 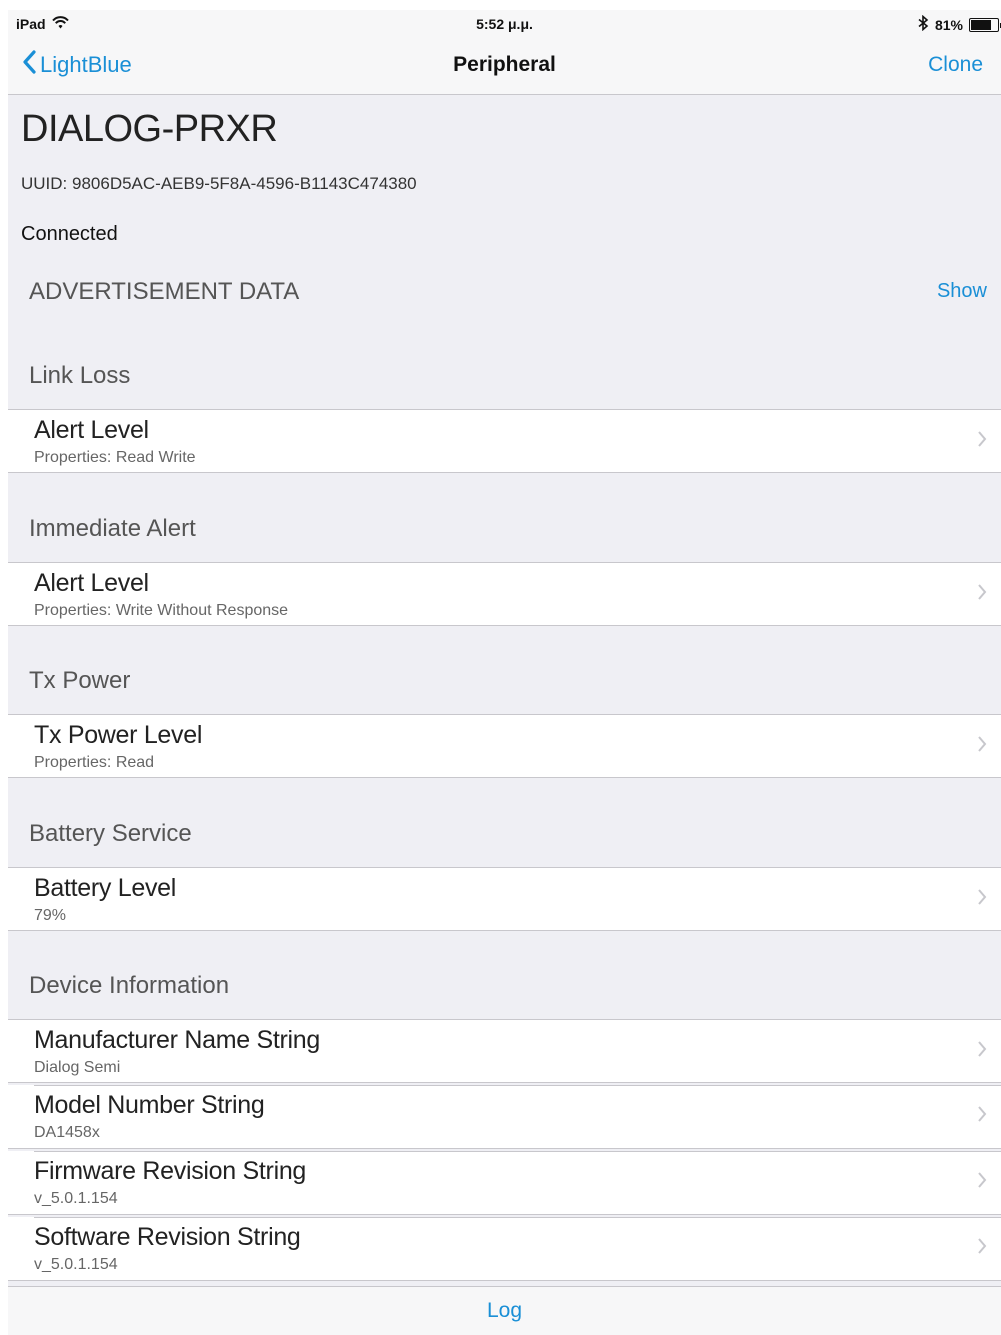 What do you see at coordinates (112, 528) in the screenshot?
I see `service-header: Immediate Alert` at bounding box center [112, 528].